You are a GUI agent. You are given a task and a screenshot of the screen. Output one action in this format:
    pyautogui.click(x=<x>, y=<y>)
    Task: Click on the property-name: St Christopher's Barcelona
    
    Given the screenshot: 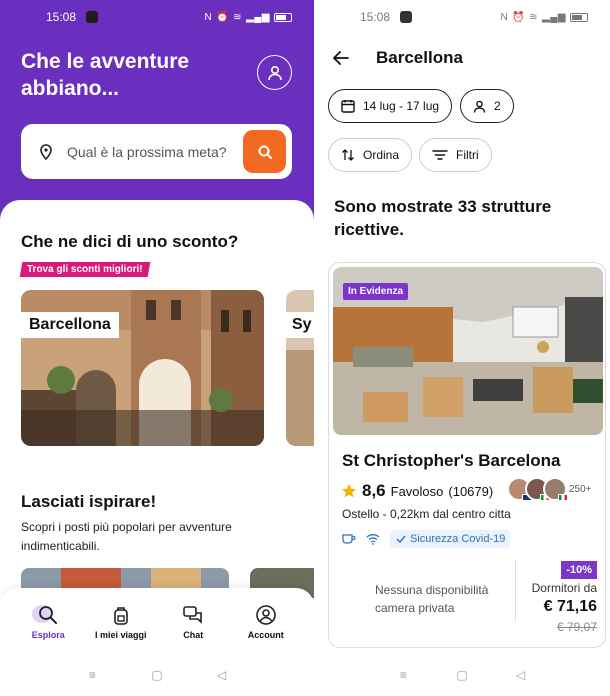 What is the action you would take?
    pyautogui.click(x=451, y=461)
    